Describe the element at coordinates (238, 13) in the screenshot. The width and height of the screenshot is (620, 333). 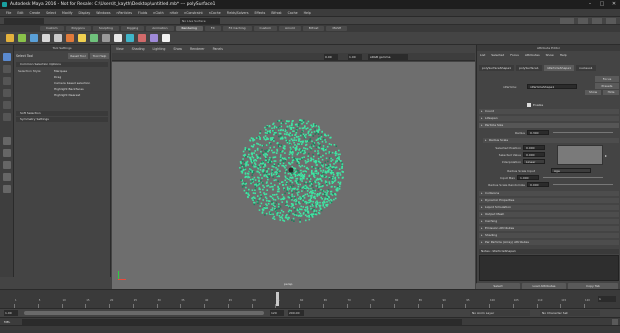
I see `menu-fields-solvers: Fields/Solvers` at that location.